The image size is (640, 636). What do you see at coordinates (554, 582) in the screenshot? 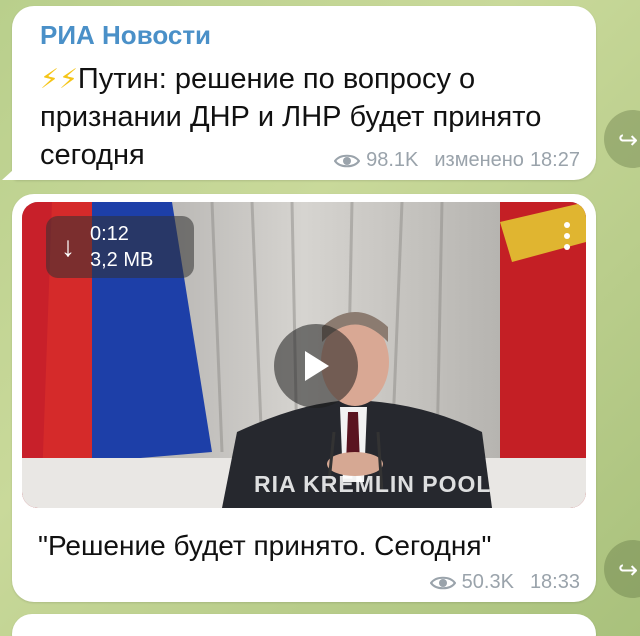
I see `message-time: 18:33` at bounding box center [554, 582].